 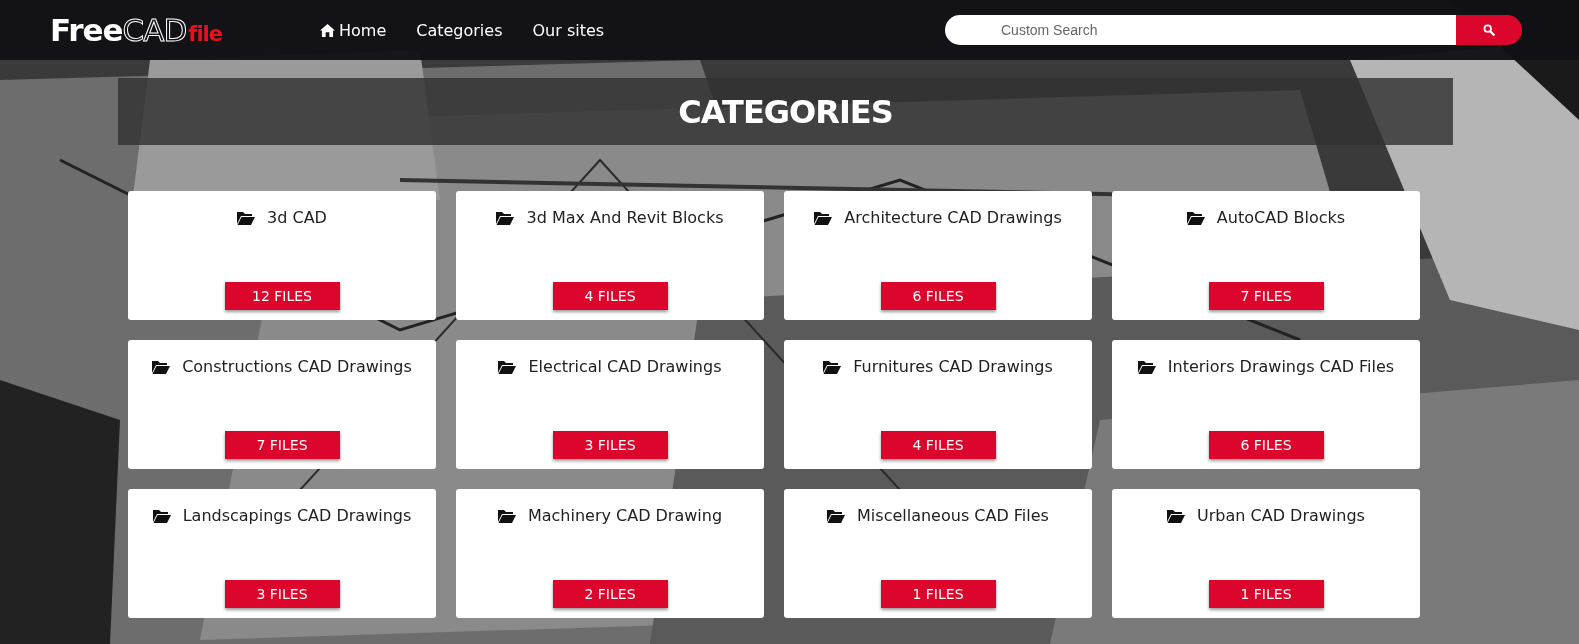 What do you see at coordinates (625, 515) in the screenshot?
I see `category-name: Machinery CAD Drawing` at bounding box center [625, 515].